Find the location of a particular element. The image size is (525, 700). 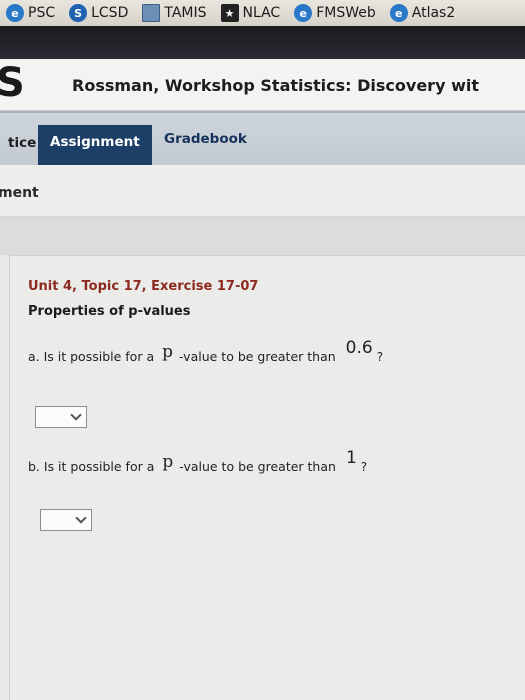

bookmark-atlas: e Atlas2 is located at coordinates (423, 13).